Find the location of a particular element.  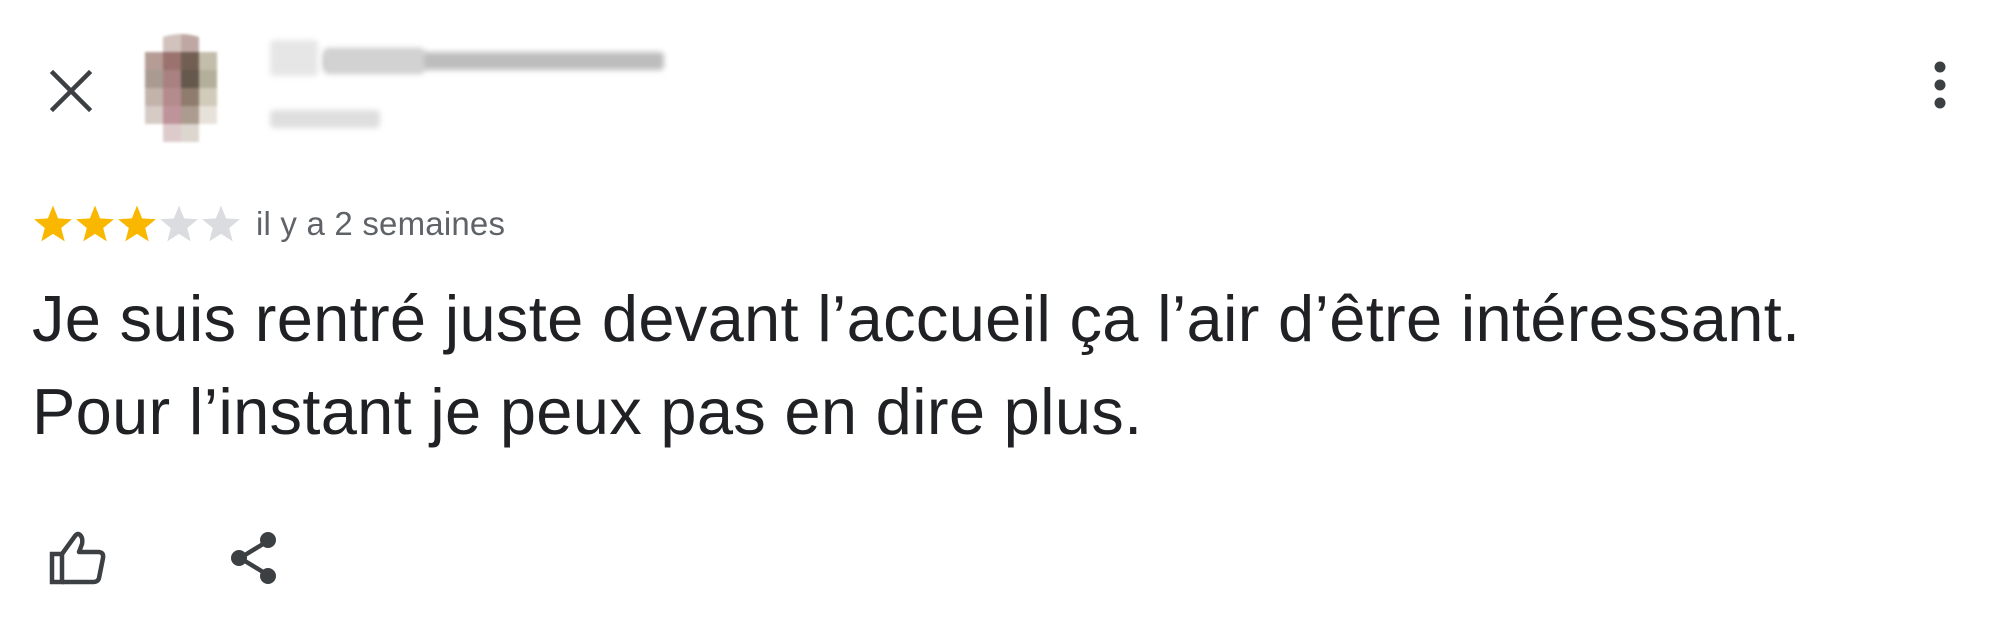

close-icon is located at coordinates (71, 91).